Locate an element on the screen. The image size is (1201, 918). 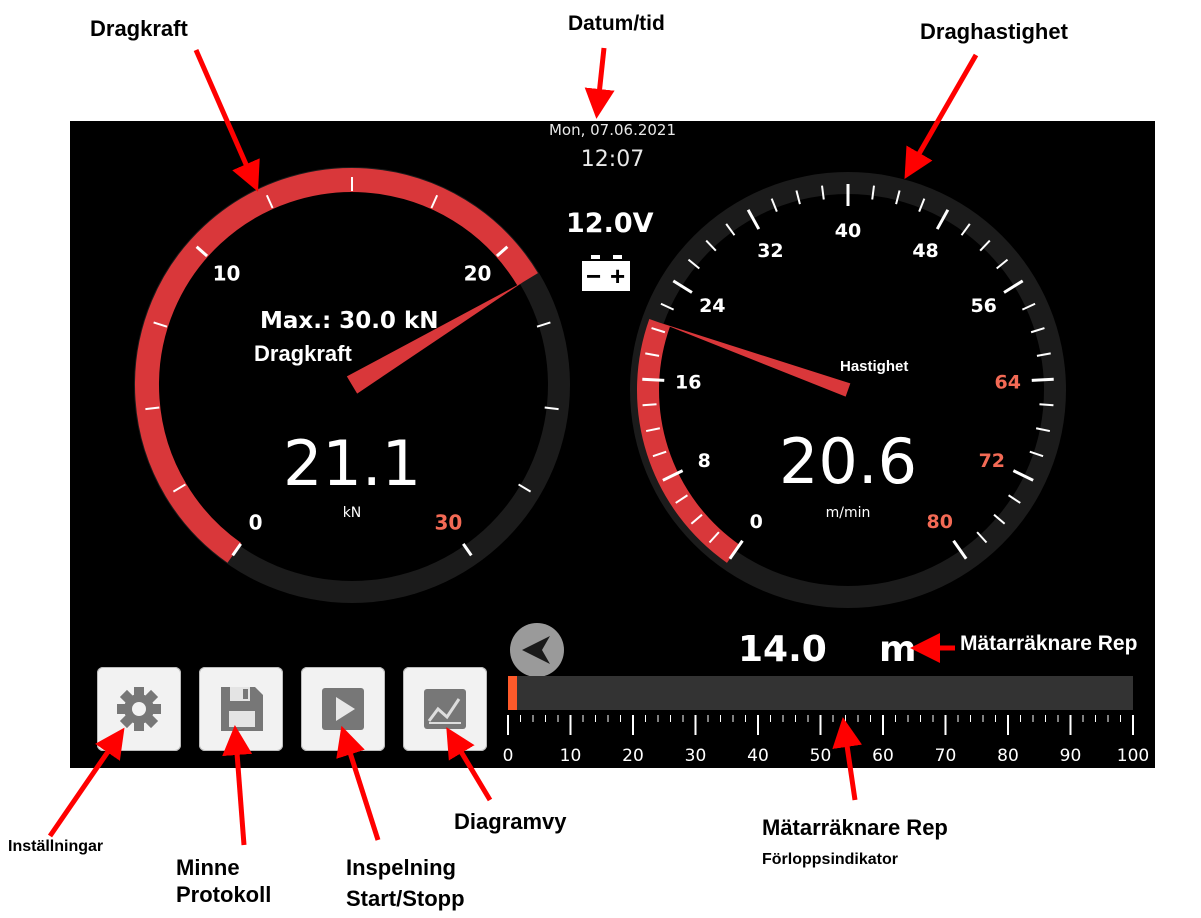
back-button is located at coordinates (537, 650).